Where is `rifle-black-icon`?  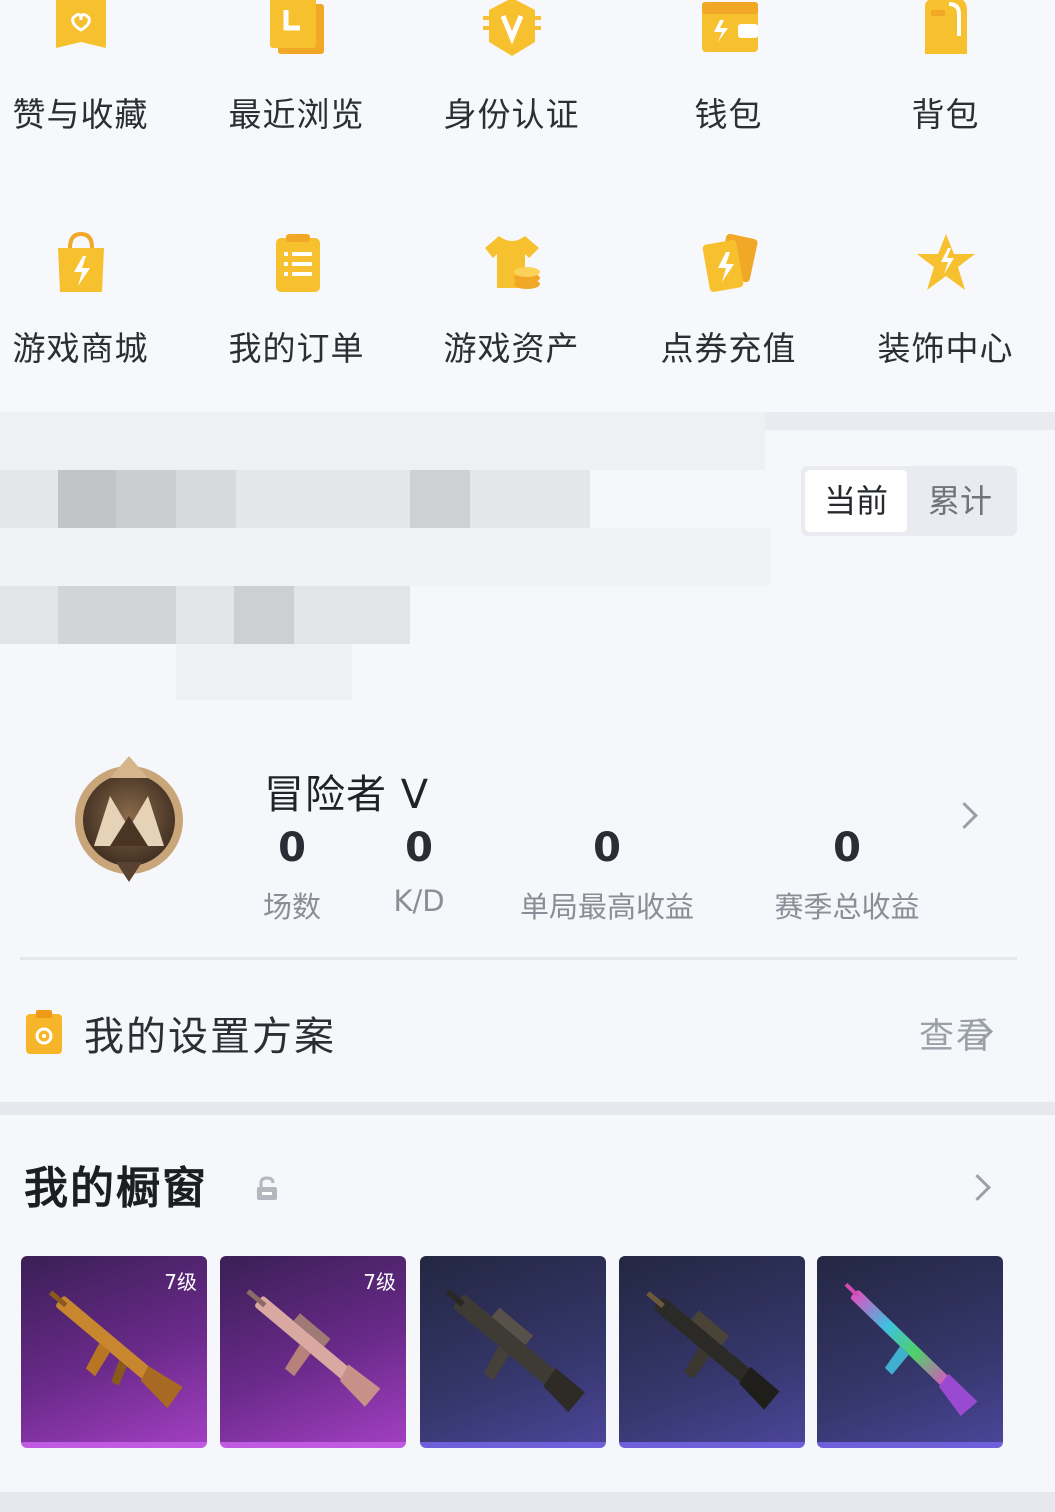 rifle-black-icon is located at coordinates (713, 1350).